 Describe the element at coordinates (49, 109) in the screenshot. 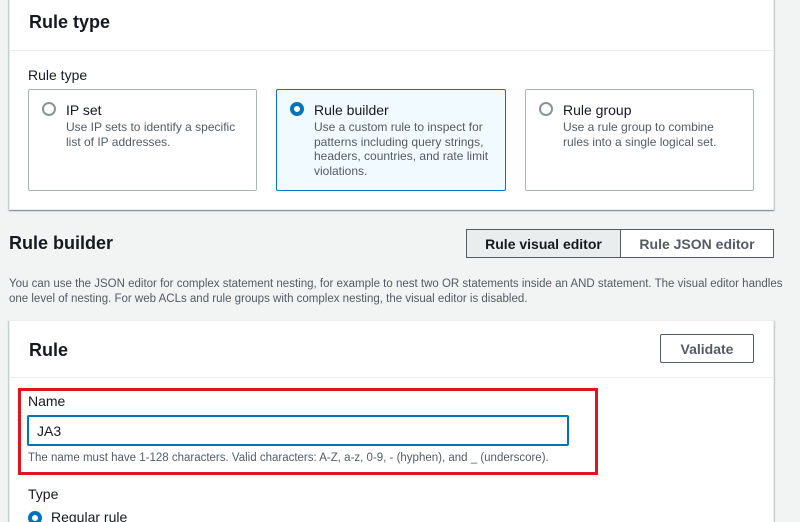

I see `radio-ip-set` at that location.